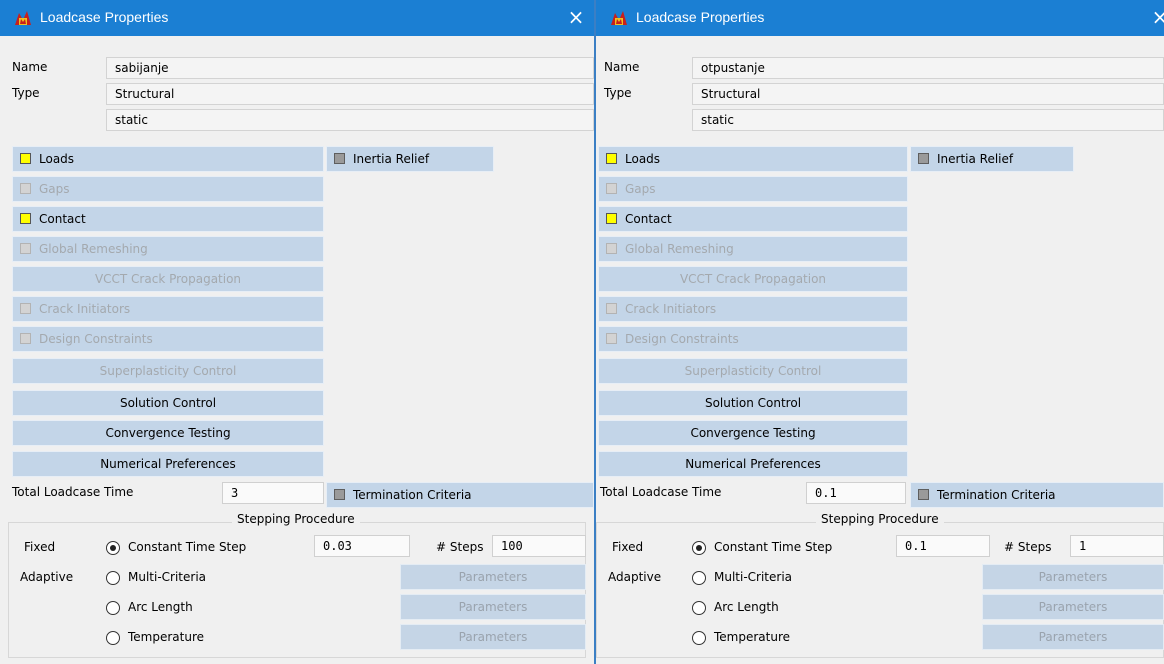 The image size is (1164, 664). Describe the element at coordinates (25, 158) in the screenshot. I see `loads-checkbox-icon` at that location.